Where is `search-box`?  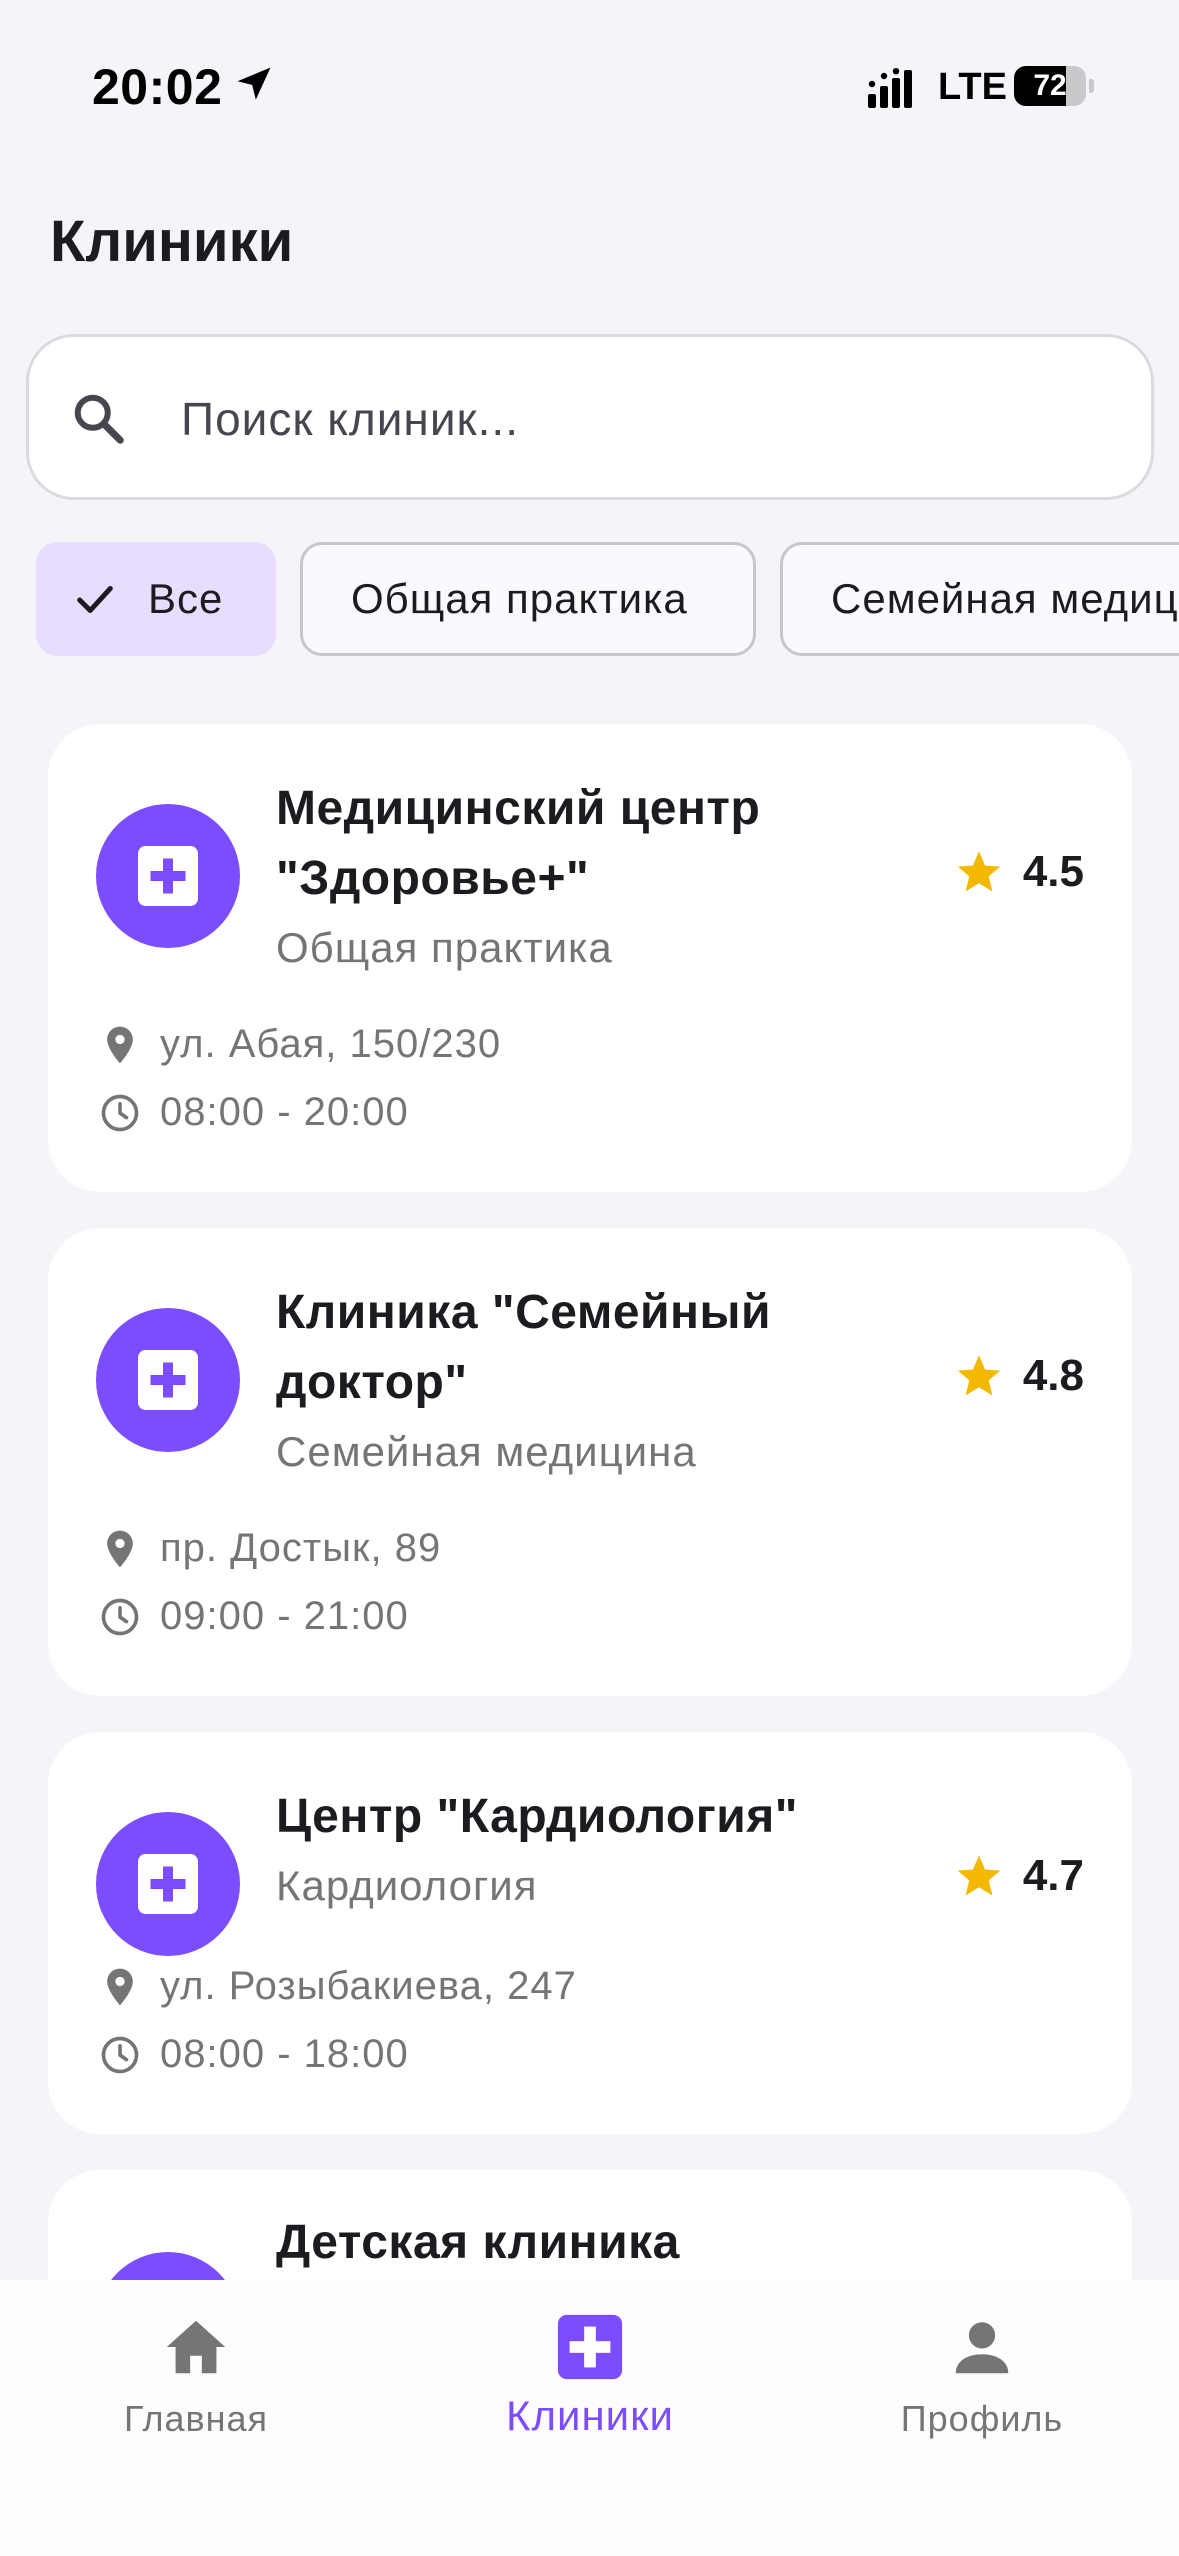 search-box is located at coordinates (590, 417).